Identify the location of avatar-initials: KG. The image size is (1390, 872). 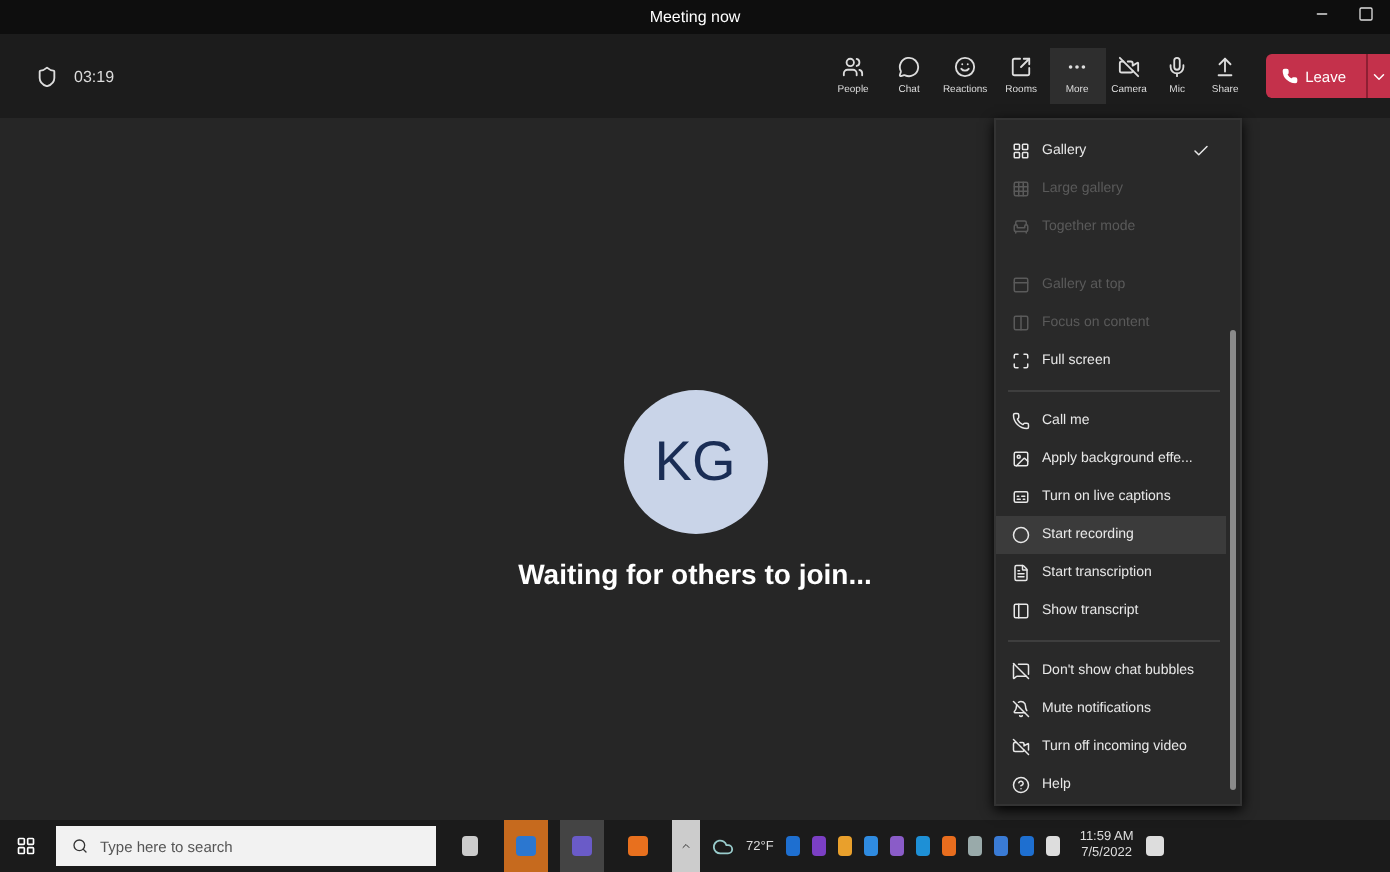
(695, 461).